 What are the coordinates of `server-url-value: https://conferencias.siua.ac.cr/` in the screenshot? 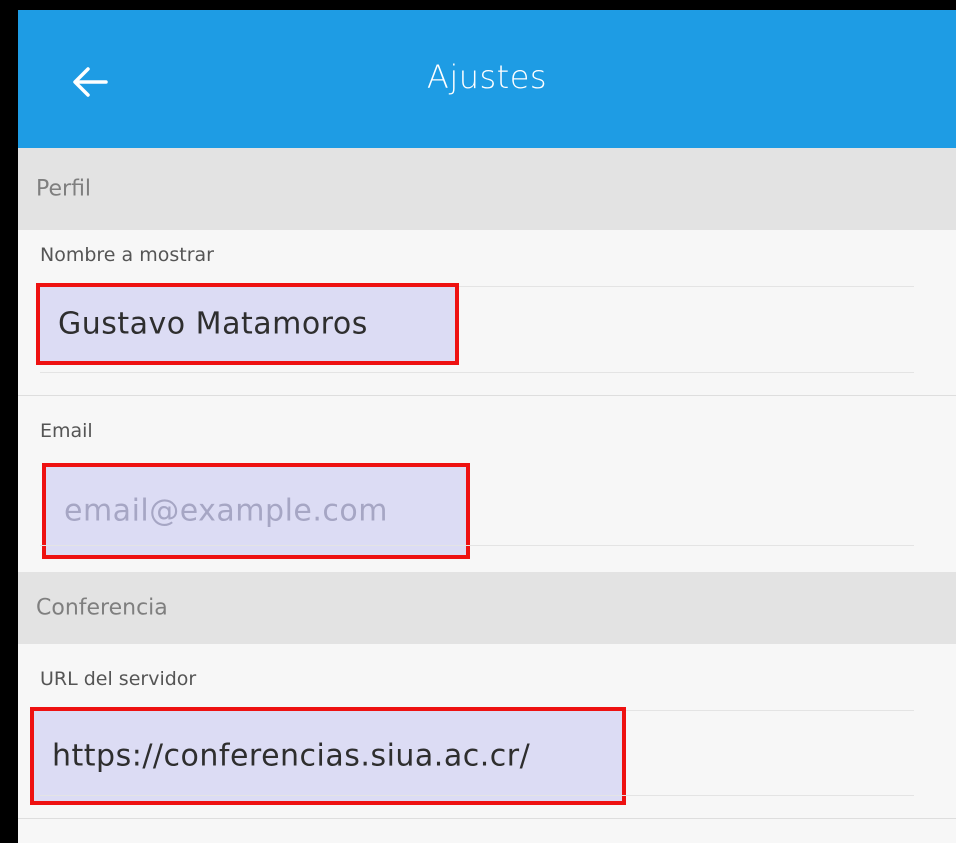 It's located at (291, 756).